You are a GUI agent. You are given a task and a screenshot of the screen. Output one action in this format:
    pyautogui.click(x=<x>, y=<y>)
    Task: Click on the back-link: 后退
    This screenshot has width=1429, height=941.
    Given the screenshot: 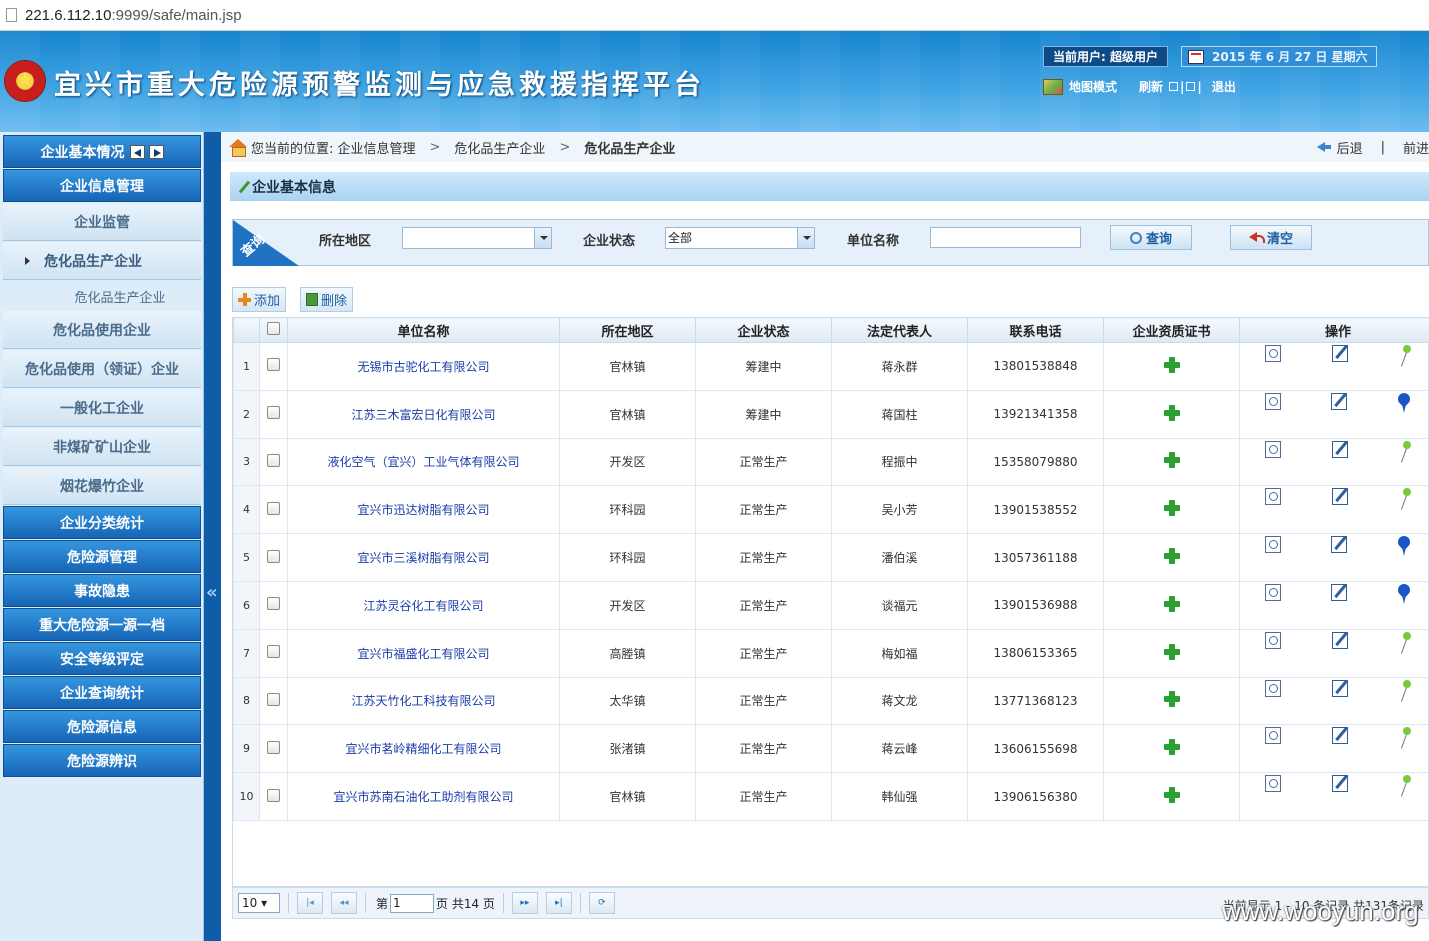 What is the action you would take?
    pyautogui.click(x=1350, y=147)
    